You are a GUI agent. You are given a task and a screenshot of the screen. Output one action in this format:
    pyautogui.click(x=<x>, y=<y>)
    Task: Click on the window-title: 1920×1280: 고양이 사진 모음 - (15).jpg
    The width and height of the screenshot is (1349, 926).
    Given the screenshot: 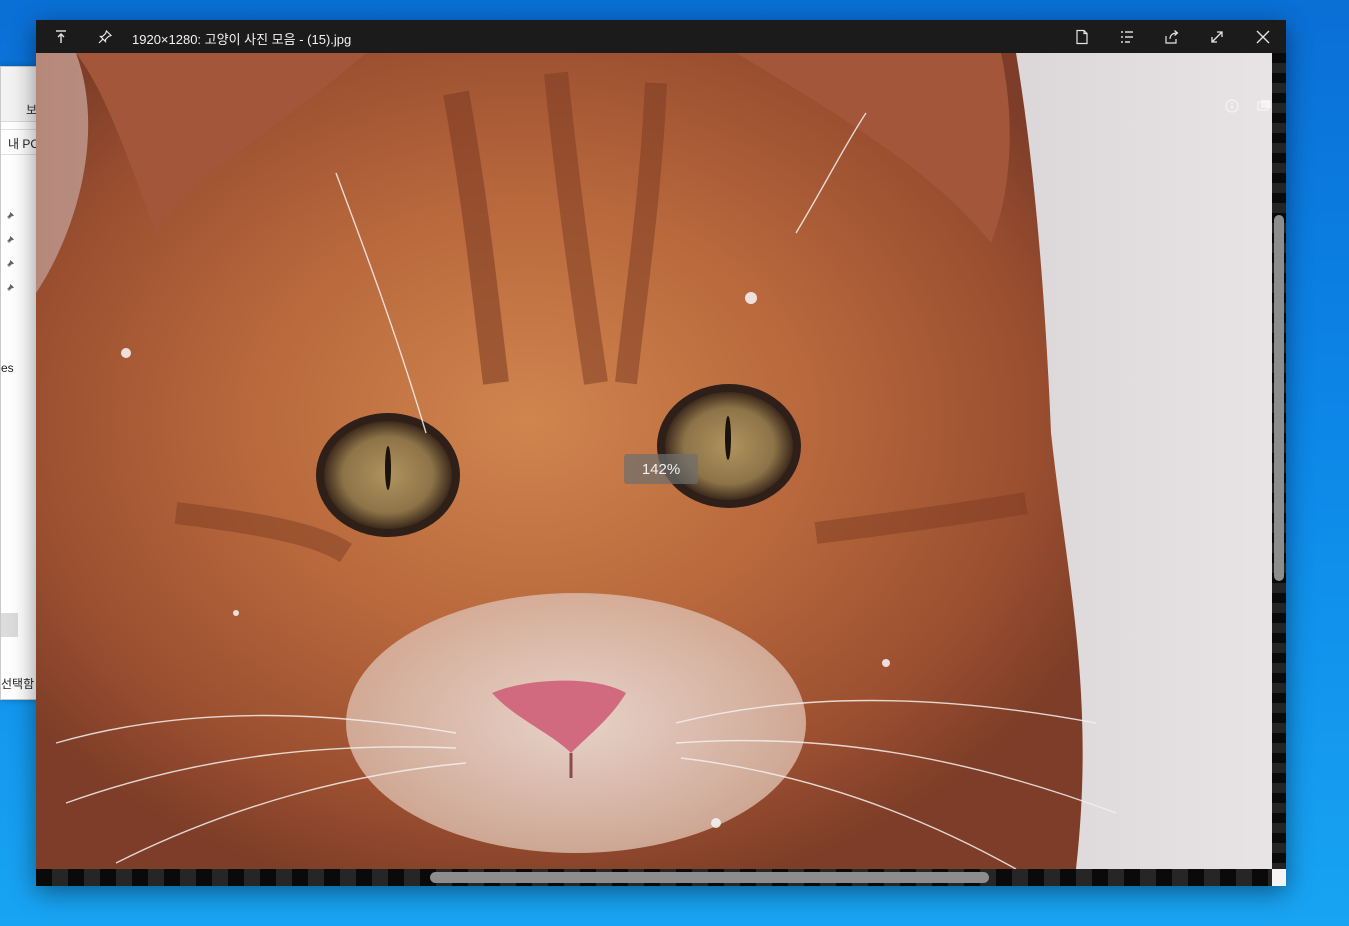 What is the action you would take?
    pyautogui.click(x=242, y=39)
    